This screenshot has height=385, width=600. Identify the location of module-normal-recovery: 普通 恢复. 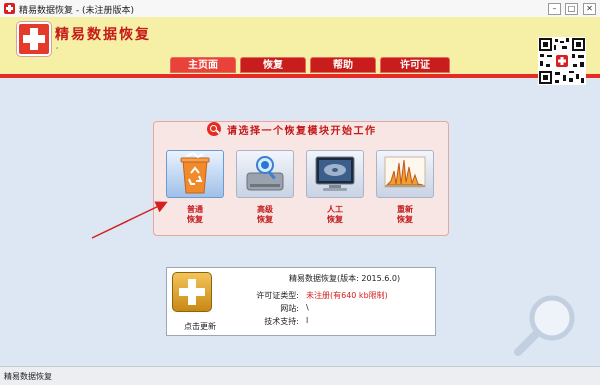
(195, 187).